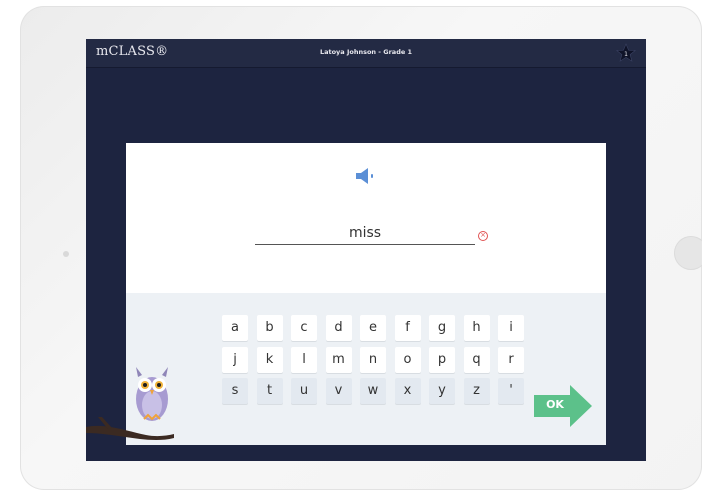 The width and height of the screenshot is (702, 490). What do you see at coordinates (338, 328) in the screenshot?
I see `key-d: d` at bounding box center [338, 328].